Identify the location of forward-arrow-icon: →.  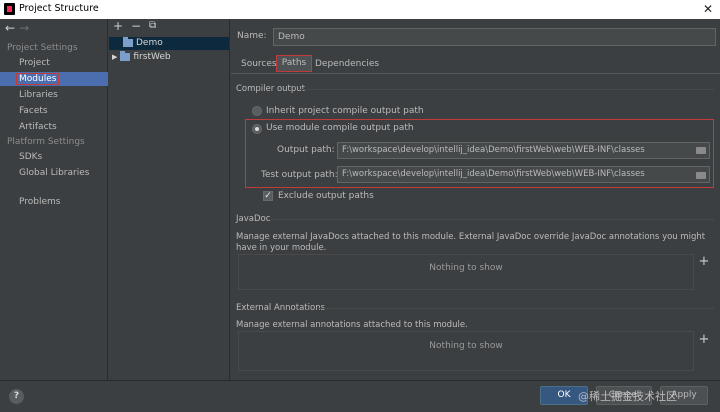
(26, 28).